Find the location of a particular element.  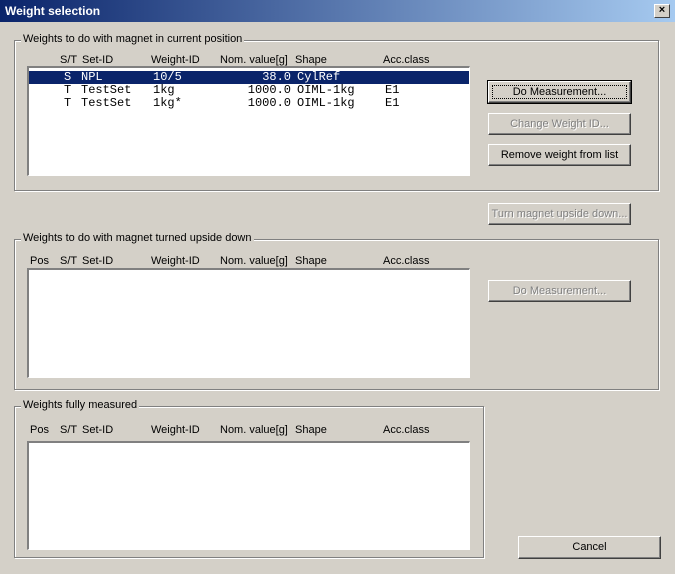

window-title: Weight selection is located at coordinates (53, 11).